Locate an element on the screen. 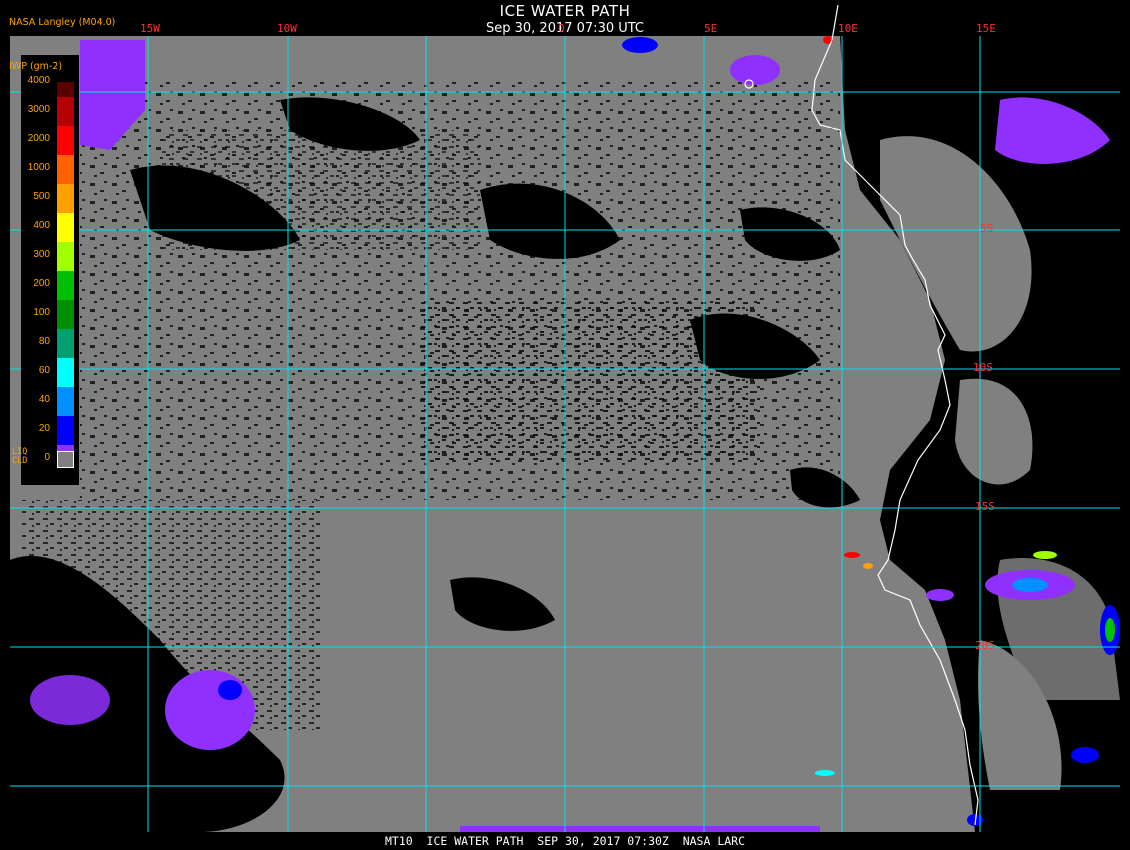 The image size is (1130, 850). legend-value-label: 20 is located at coordinates (44, 428).